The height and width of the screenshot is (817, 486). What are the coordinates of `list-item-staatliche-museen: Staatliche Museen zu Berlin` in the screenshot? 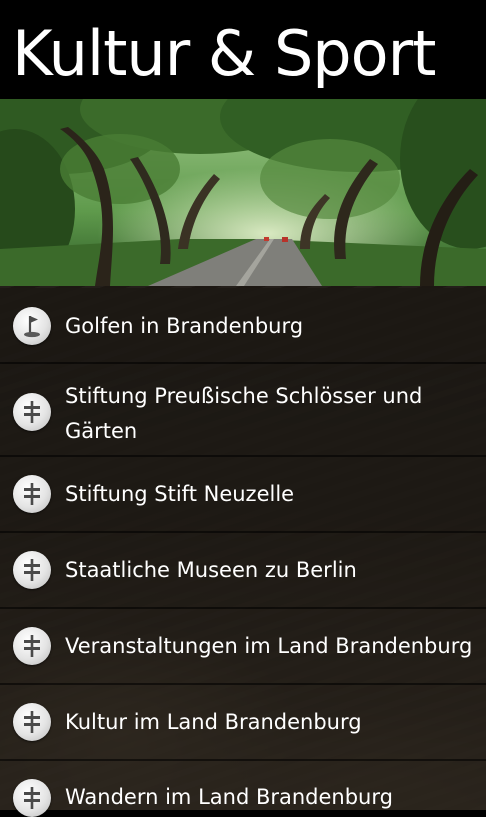 It's located at (243, 571).